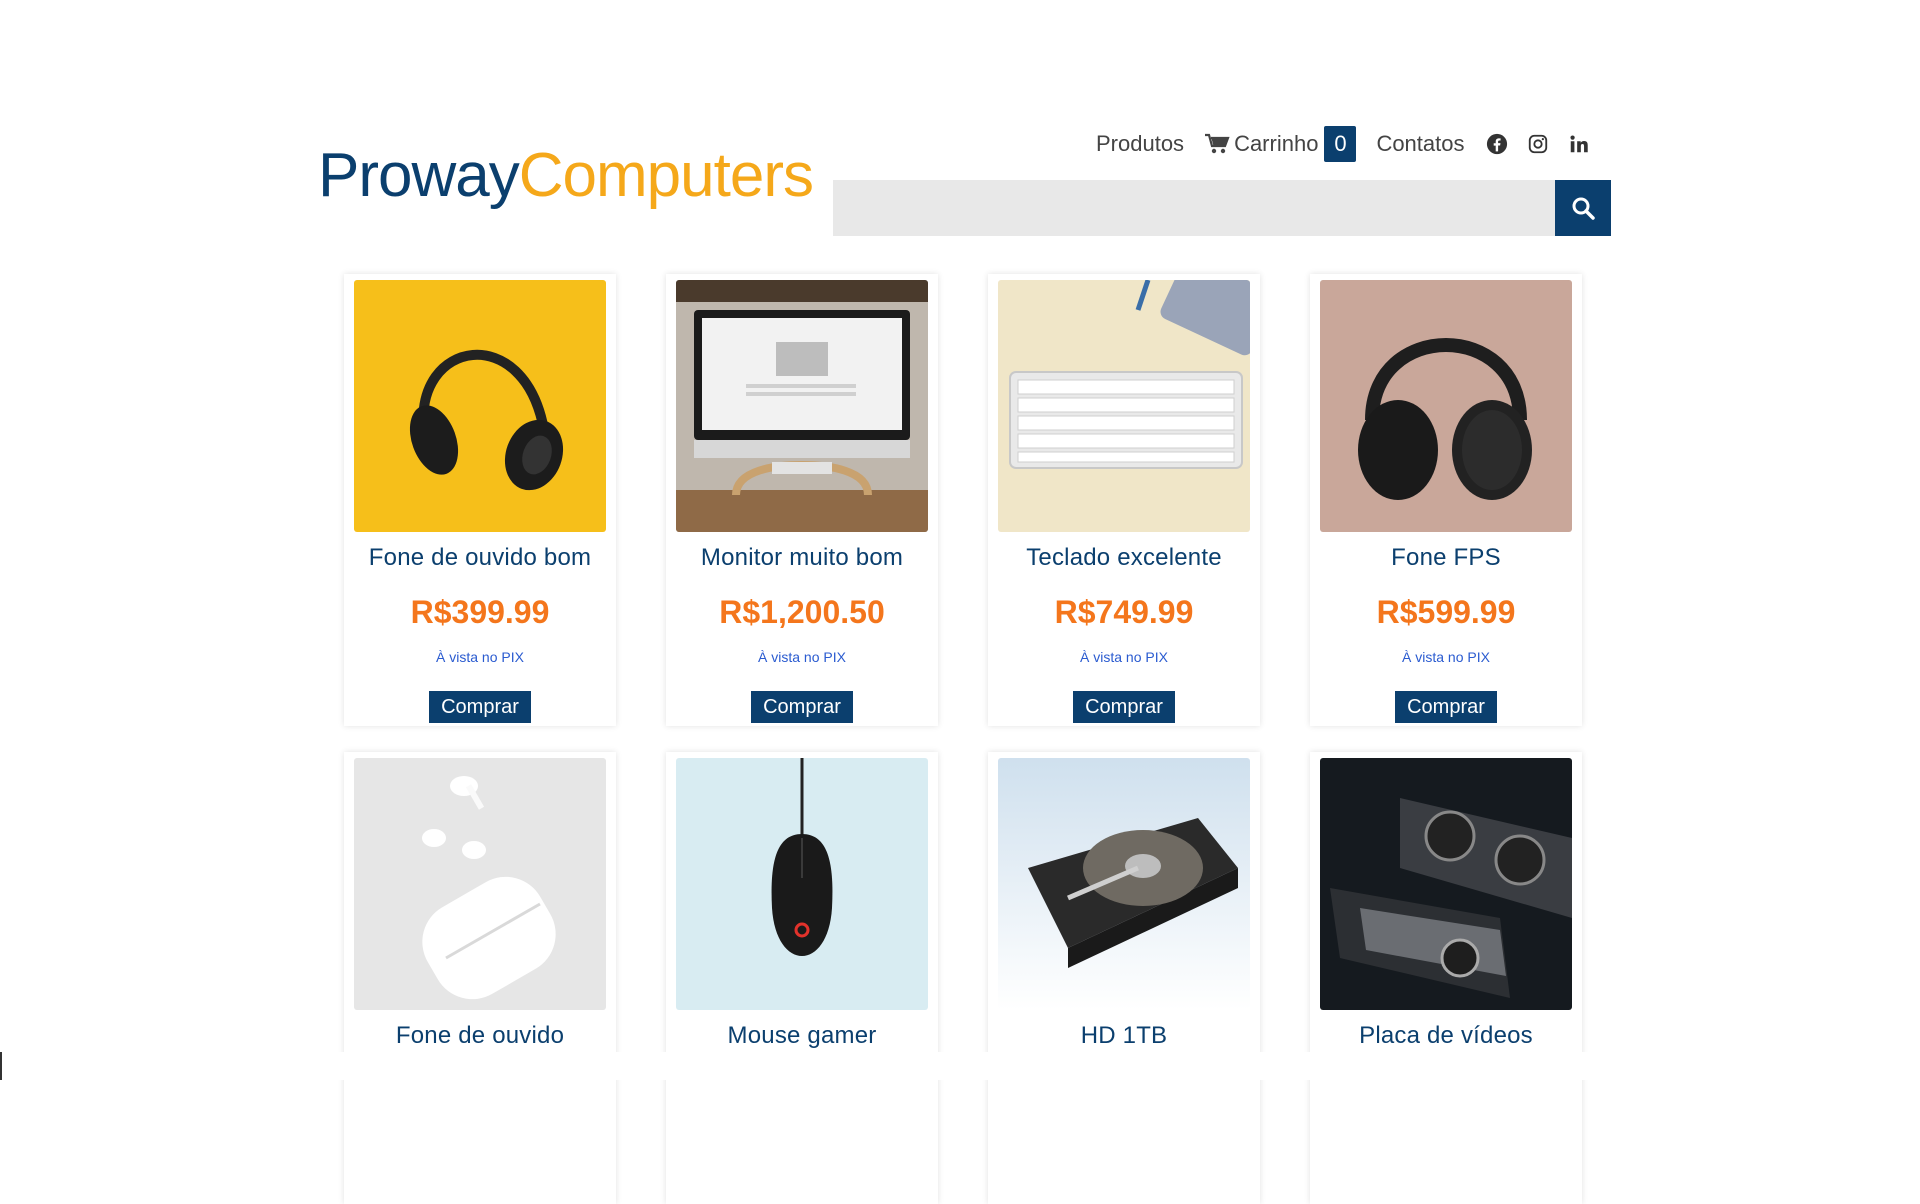 The height and width of the screenshot is (1204, 1920). What do you see at coordinates (1217, 143) in the screenshot?
I see `cart-icon` at bounding box center [1217, 143].